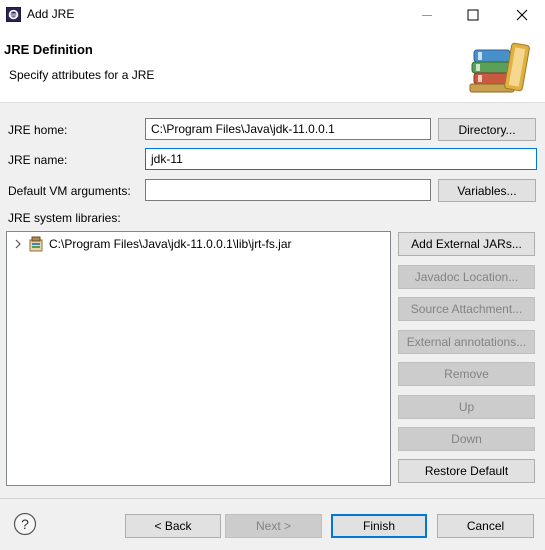  I want to click on maximize-icon, so click(473, 15).